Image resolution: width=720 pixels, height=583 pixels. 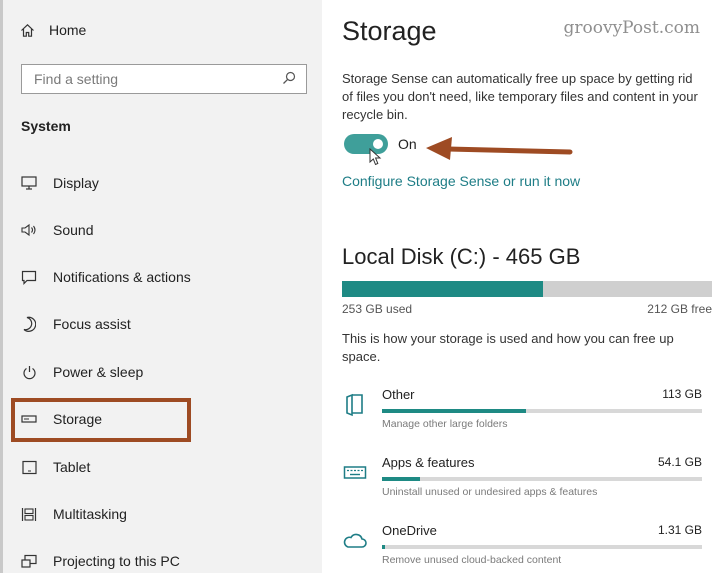 I want to click on search-box, so click(x=164, y=79).